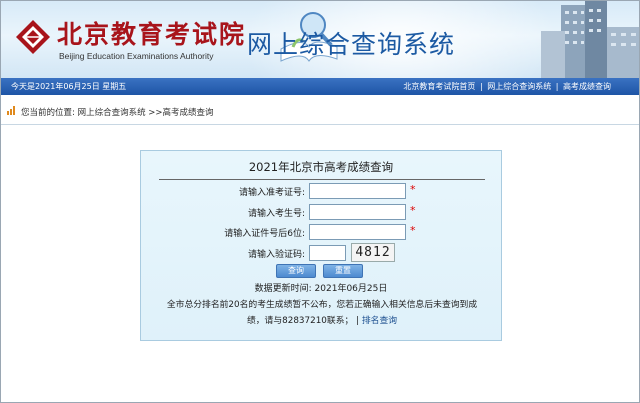 Image resolution: width=640 pixels, height=403 pixels. What do you see at coordinates (357, 212) in the screenshot?
I see `candidate-id-input` at bounding box center [357, 212].